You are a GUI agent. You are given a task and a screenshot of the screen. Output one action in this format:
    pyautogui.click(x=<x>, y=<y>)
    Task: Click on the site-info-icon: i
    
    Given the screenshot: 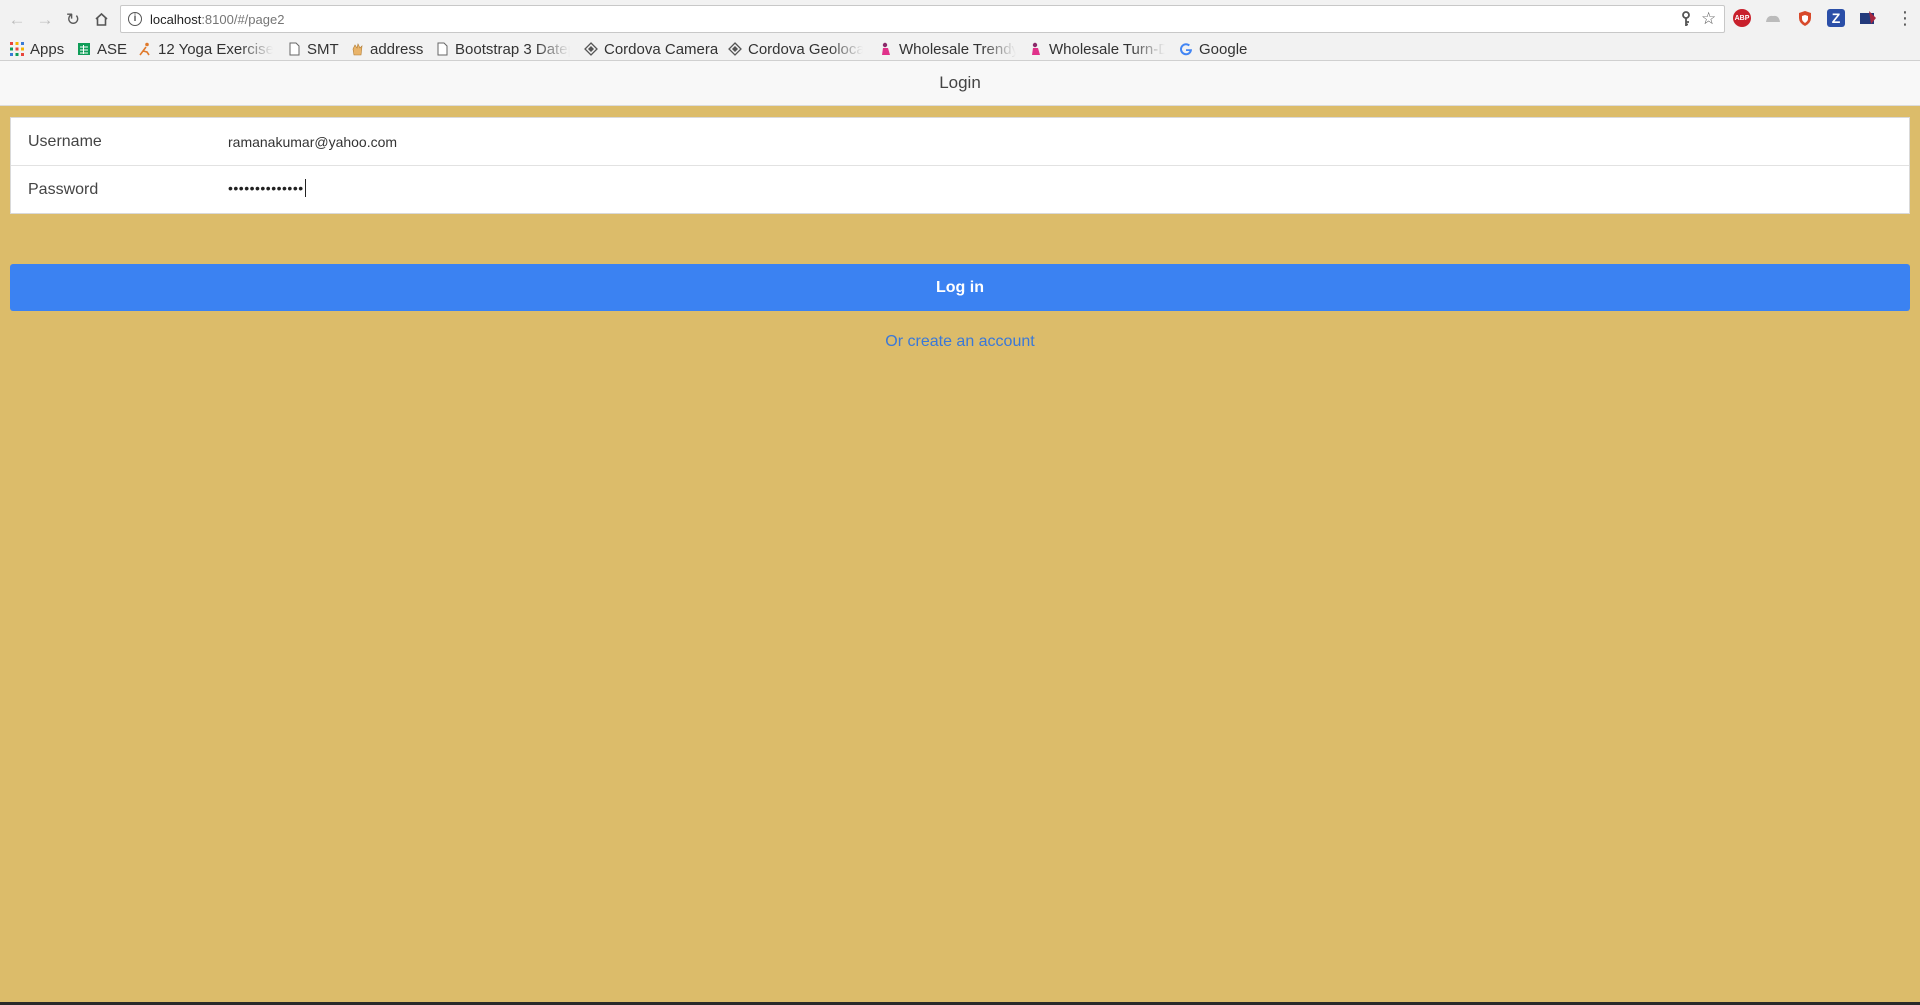 What is the action you would take?
    pyautogui.click(x=135, y=19)
    